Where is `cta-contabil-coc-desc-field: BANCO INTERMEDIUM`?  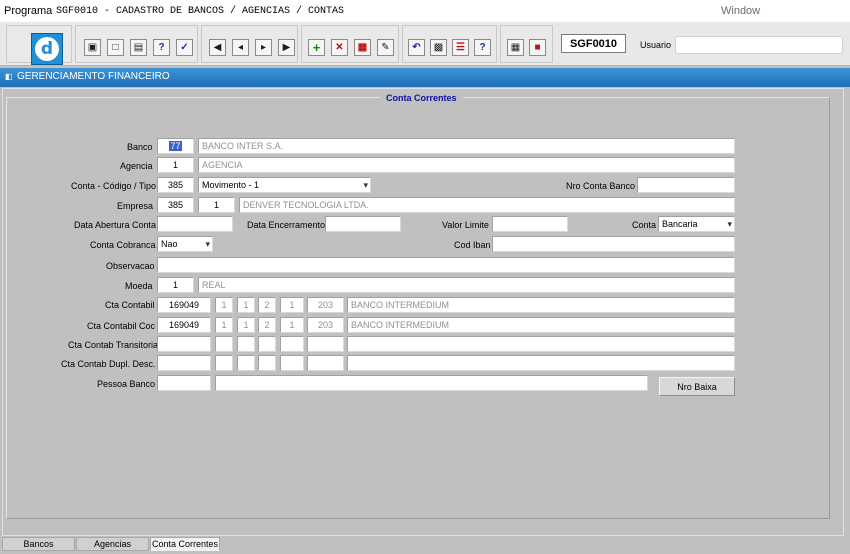
cta-contabil-coc-desc-field: BANCO INTERMEDIUM is located at coordinates (541, 325).